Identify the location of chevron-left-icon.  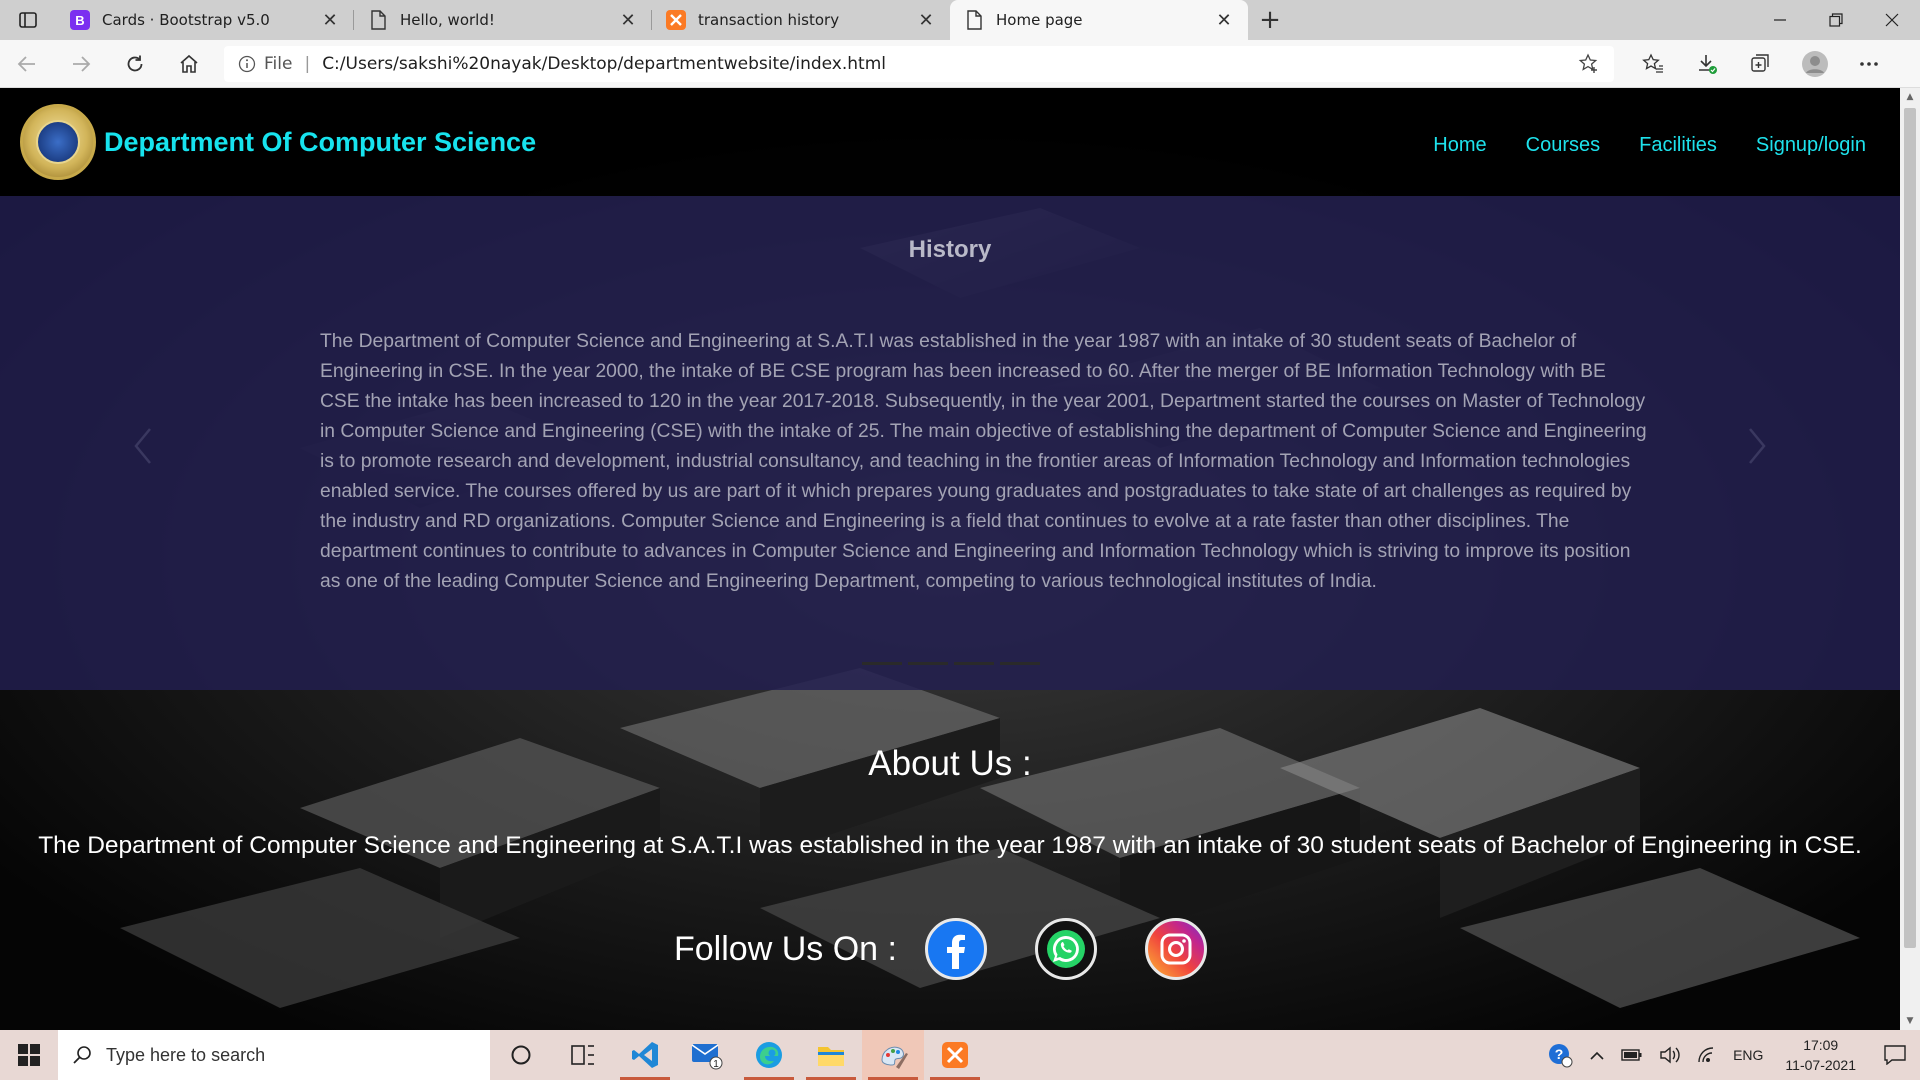
(142, 446).